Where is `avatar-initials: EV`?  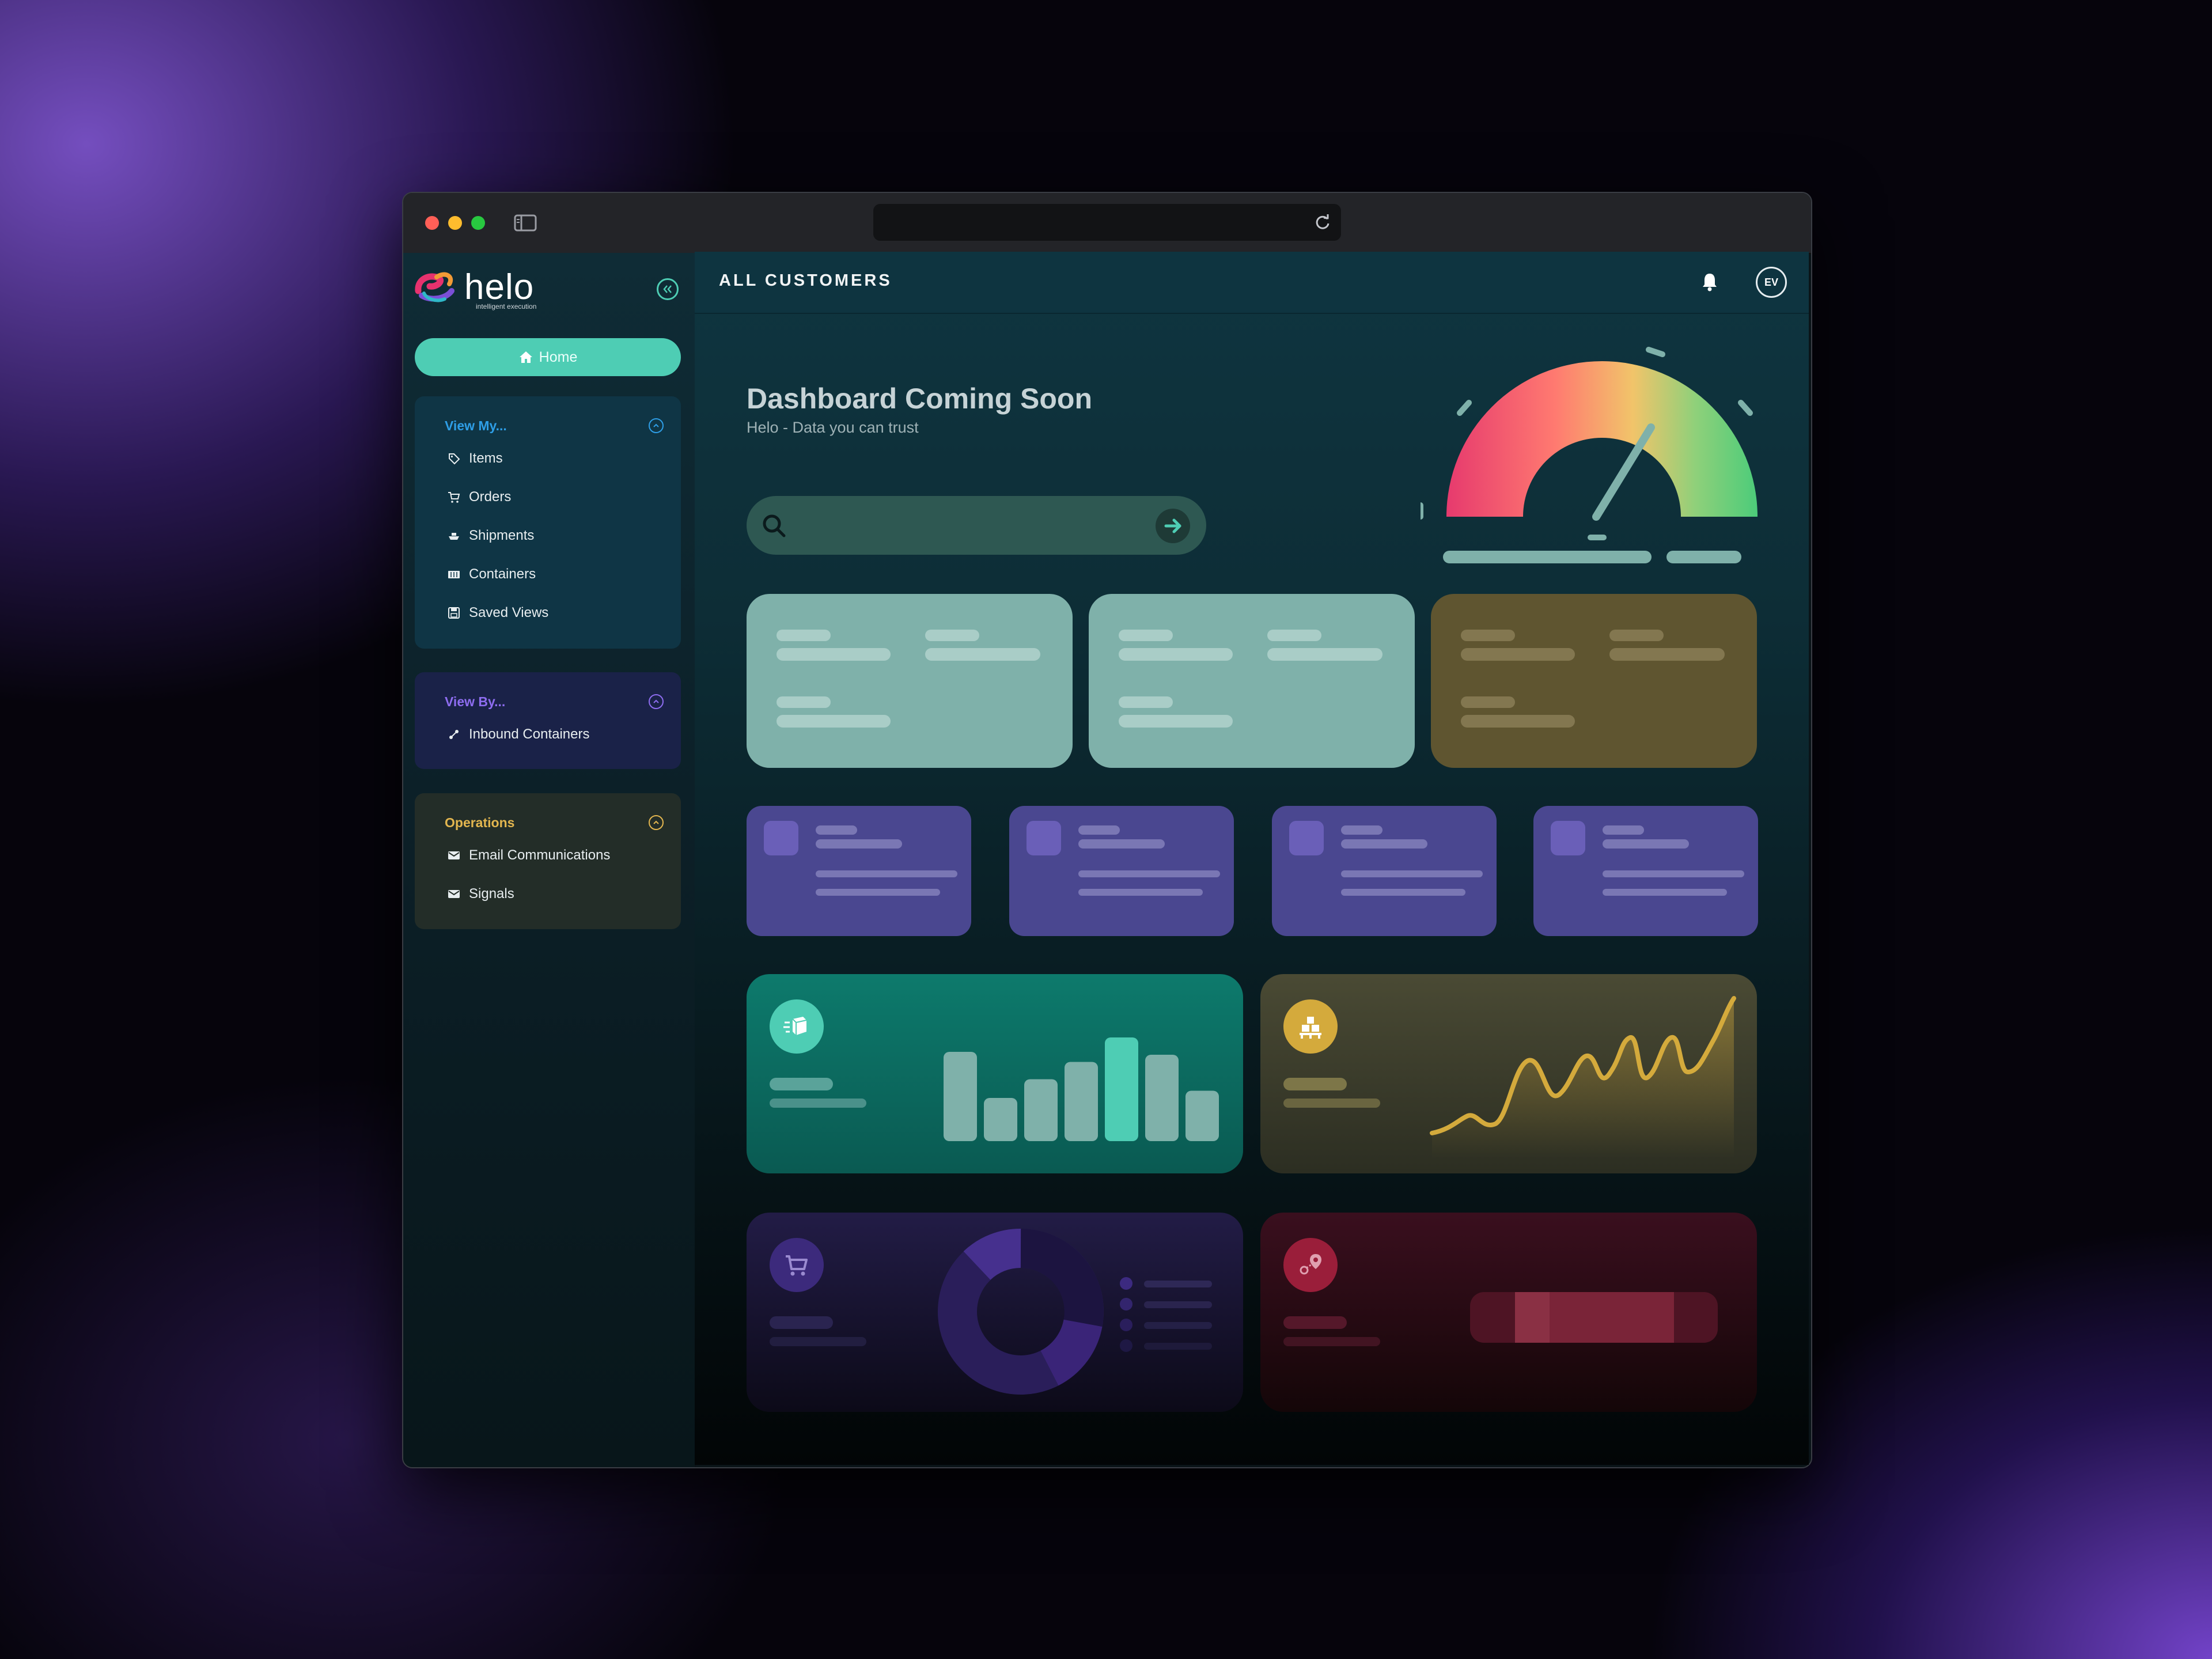 avatar-initials: EV is located at coordinates (1771, 282).